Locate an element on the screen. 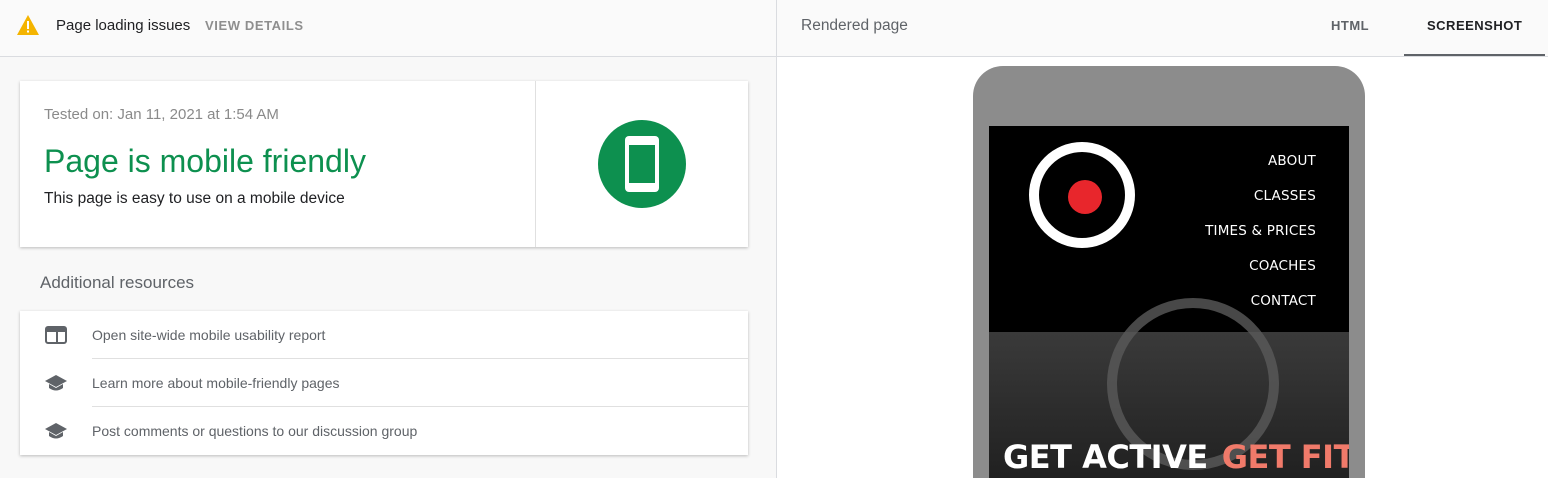  site-nav-times-prices: TIMES & PRICES is located at coordinates (1260, 231).